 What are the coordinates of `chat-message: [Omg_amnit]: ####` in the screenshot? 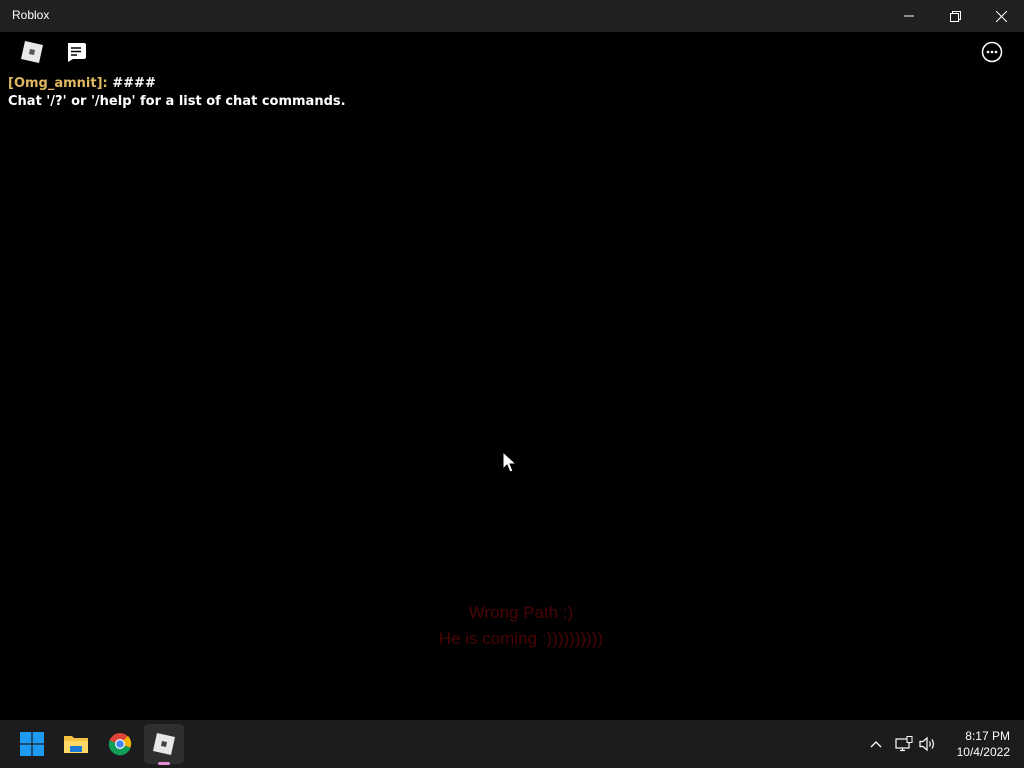 It's located at (177, 84).